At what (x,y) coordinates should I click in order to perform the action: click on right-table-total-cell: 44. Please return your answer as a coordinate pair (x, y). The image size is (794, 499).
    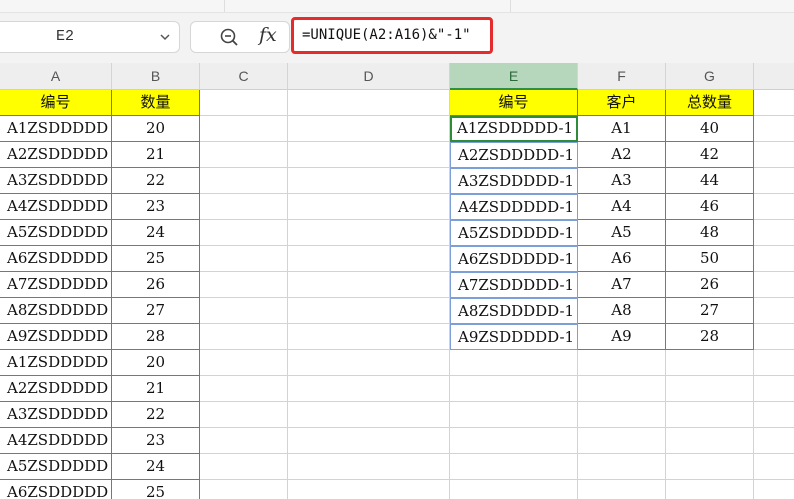
    Looking at the image, I should click on (710, 181).